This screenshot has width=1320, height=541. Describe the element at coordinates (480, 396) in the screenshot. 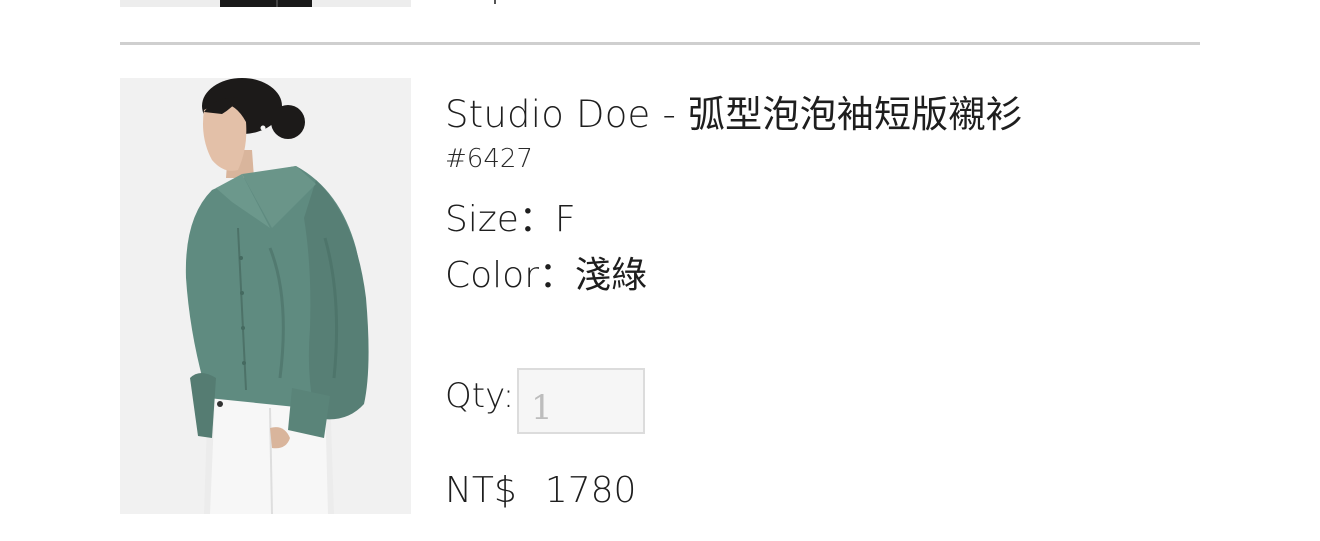

I see `quantity-label: Qty:` at that location.